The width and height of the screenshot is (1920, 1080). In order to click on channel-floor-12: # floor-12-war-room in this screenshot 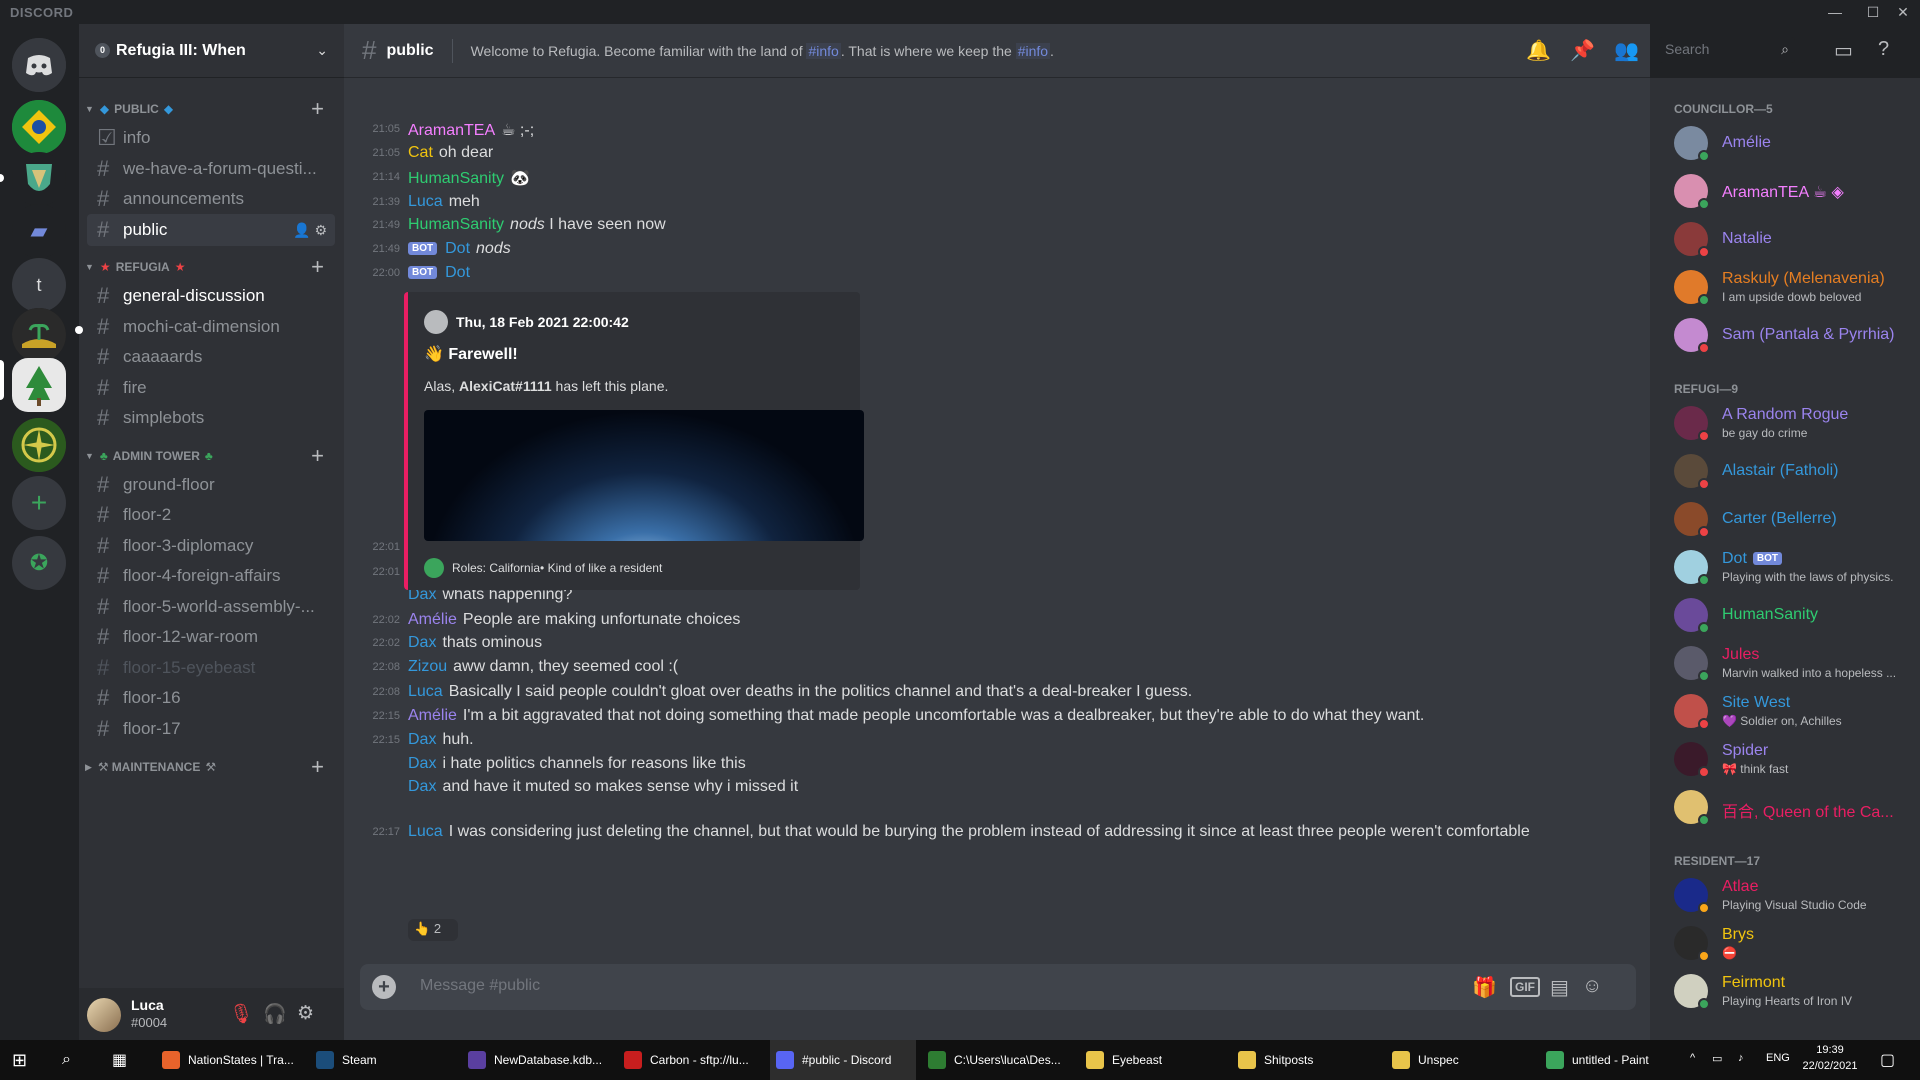, I will do `click(211, 637)`.